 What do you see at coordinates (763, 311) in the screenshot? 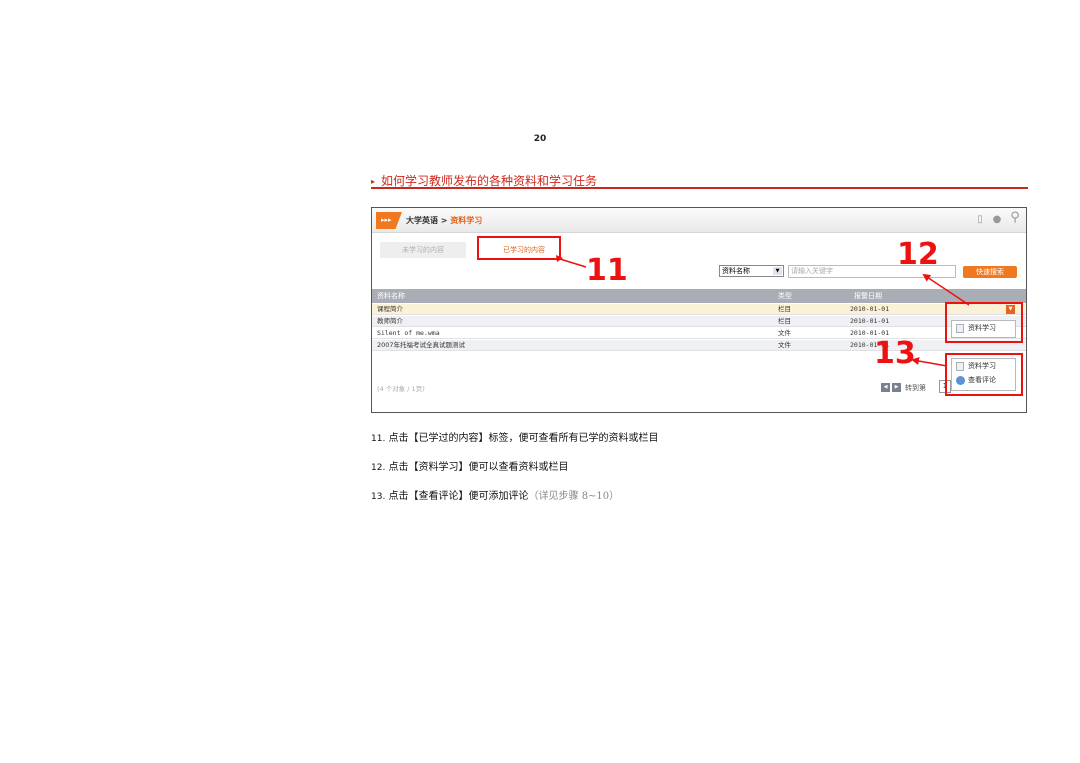
I see `callout-arrows` at bounding box center [763, 311].